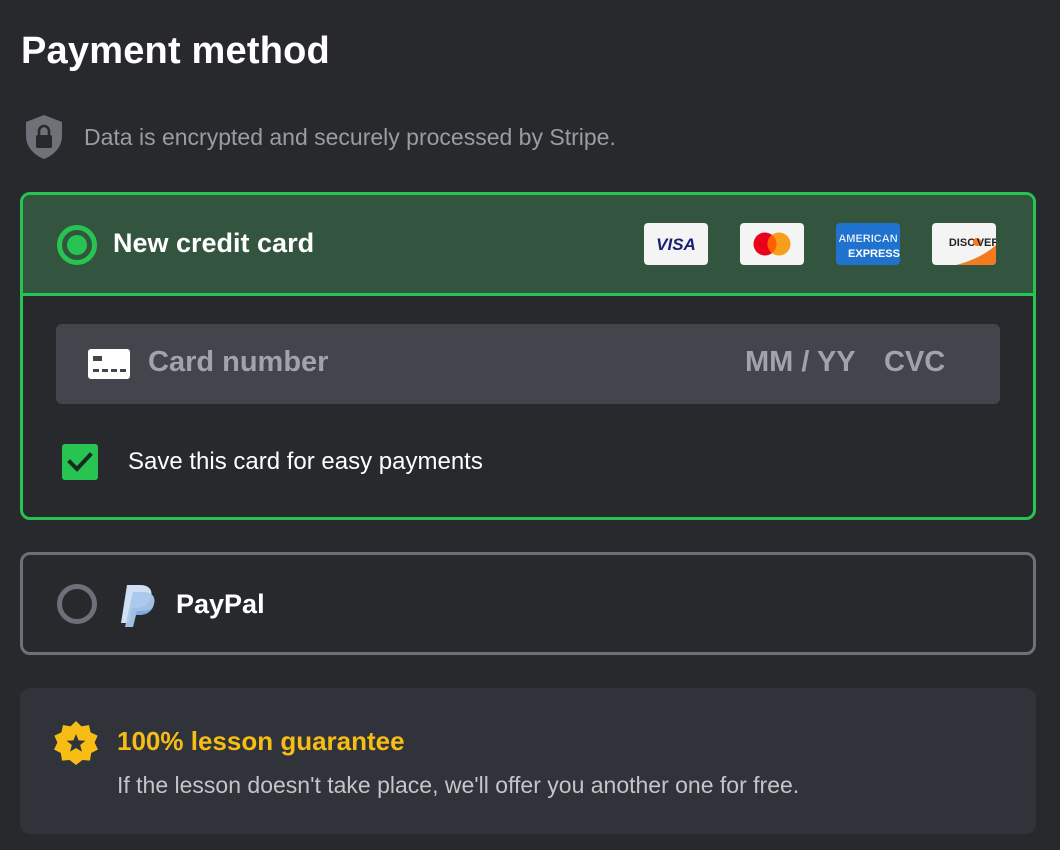 The image size is (1060, 850). What do you see at coordinates (220, 604) in the screenshot?
I see `paypal-option-label: PayPal` at bounding box center [220, 604].